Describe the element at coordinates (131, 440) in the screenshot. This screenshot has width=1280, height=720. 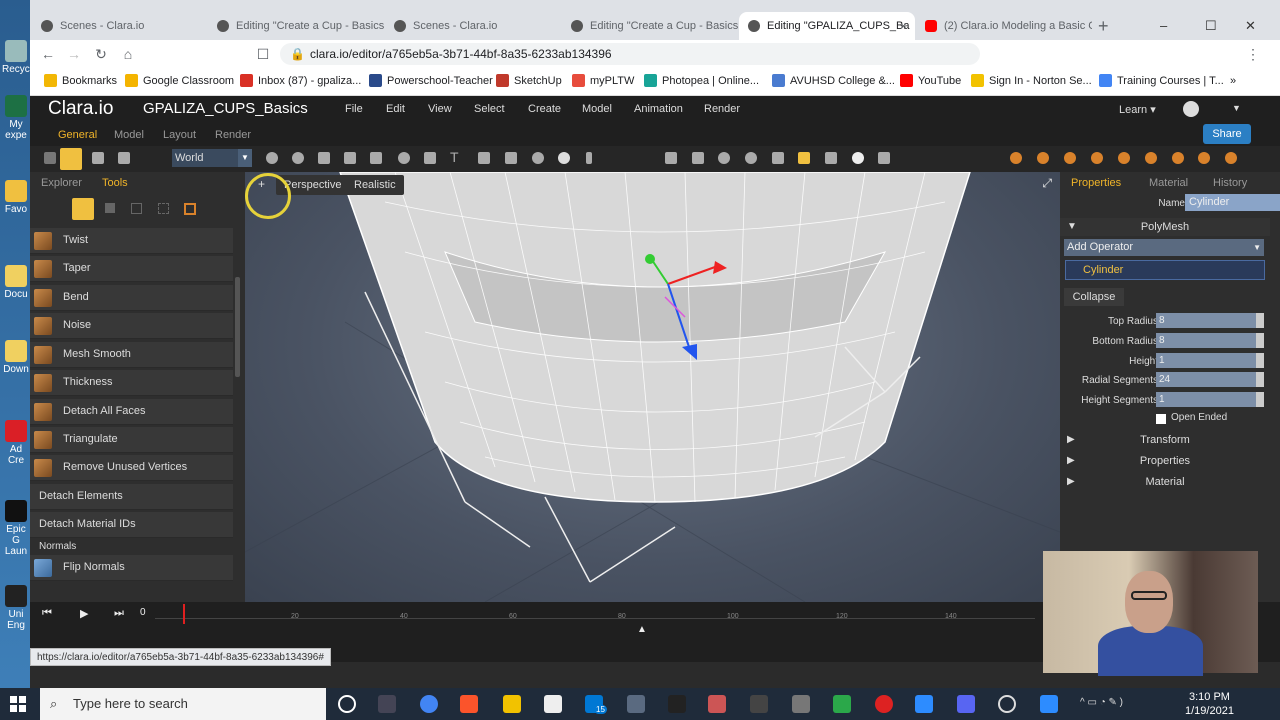
I see `tool-triangulate: Triangulate` at that location.